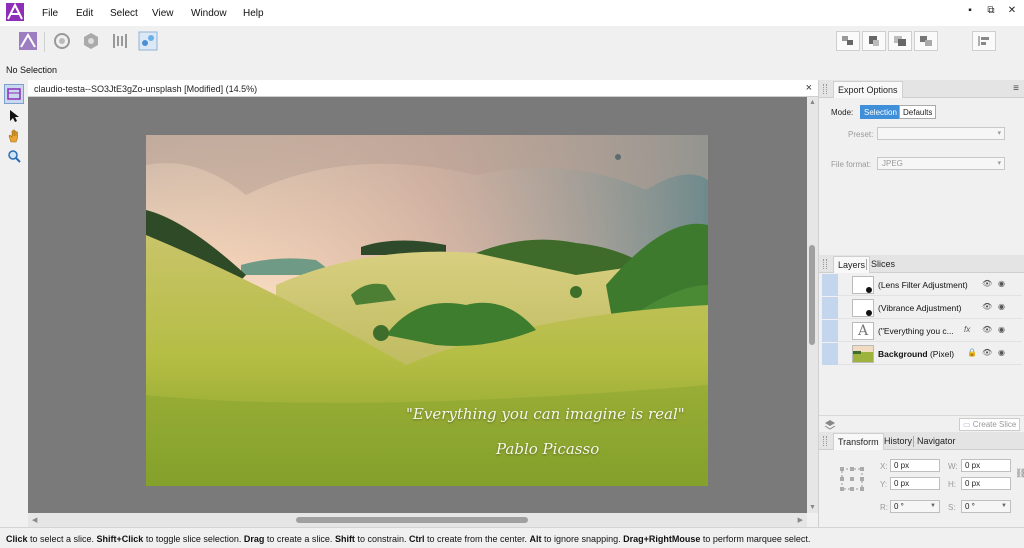 The image size is (1024, 548). What do you see at coordinates (14, 156) in the screenshot?
I see `zoom-tool-icon` at bounding box center [14, 156].